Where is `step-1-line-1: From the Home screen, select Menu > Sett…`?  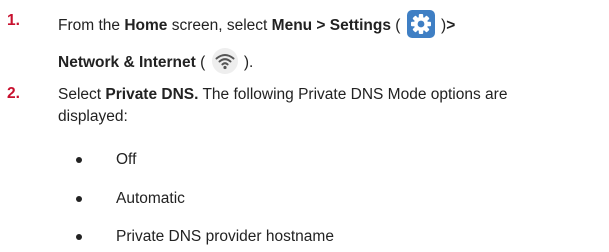 step-1-line-1: From the Home screen, select Menu > Sett… is located at coordinates (257, 25).